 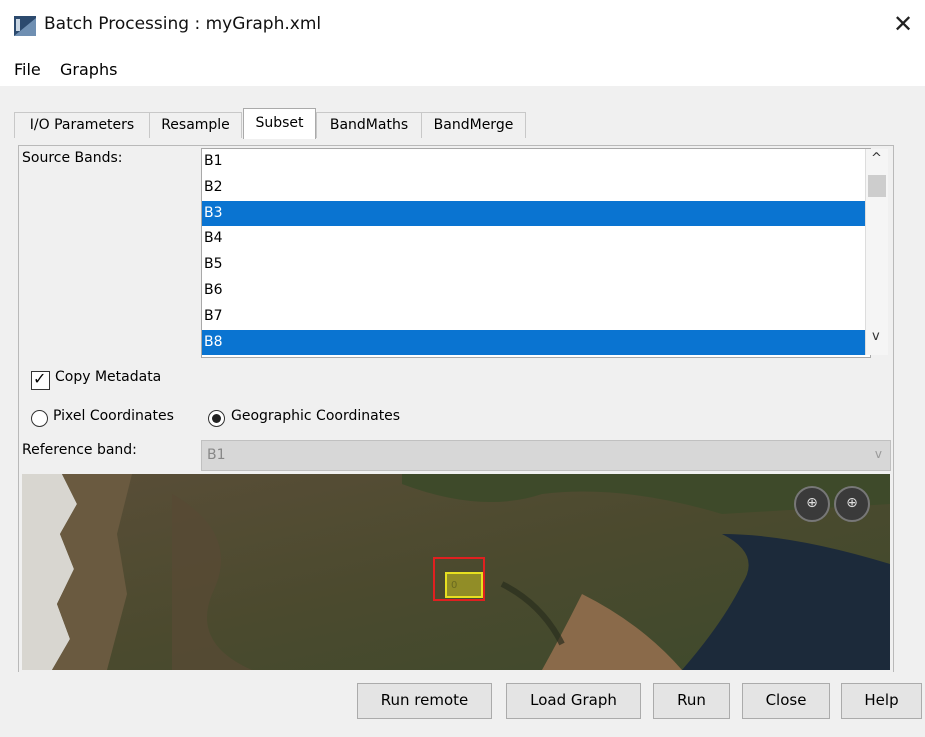 What do you see at coordinates (39, 418) in the screenshot?
I see `pixel-coordinates-radio` at bounding box center [39, 418].